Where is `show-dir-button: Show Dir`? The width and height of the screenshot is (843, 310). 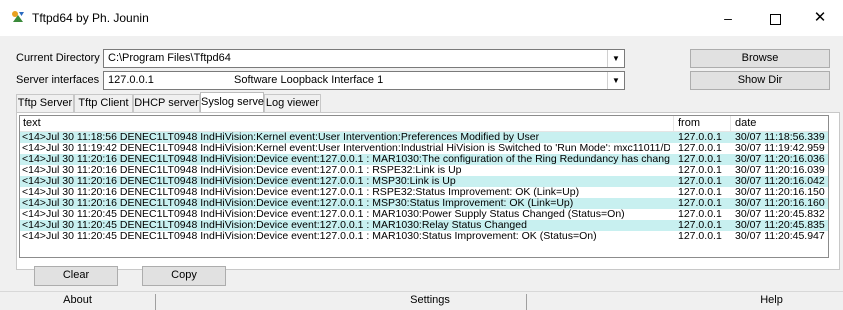 show-dir-button: Show Dir is located at coordinates (760, 80).